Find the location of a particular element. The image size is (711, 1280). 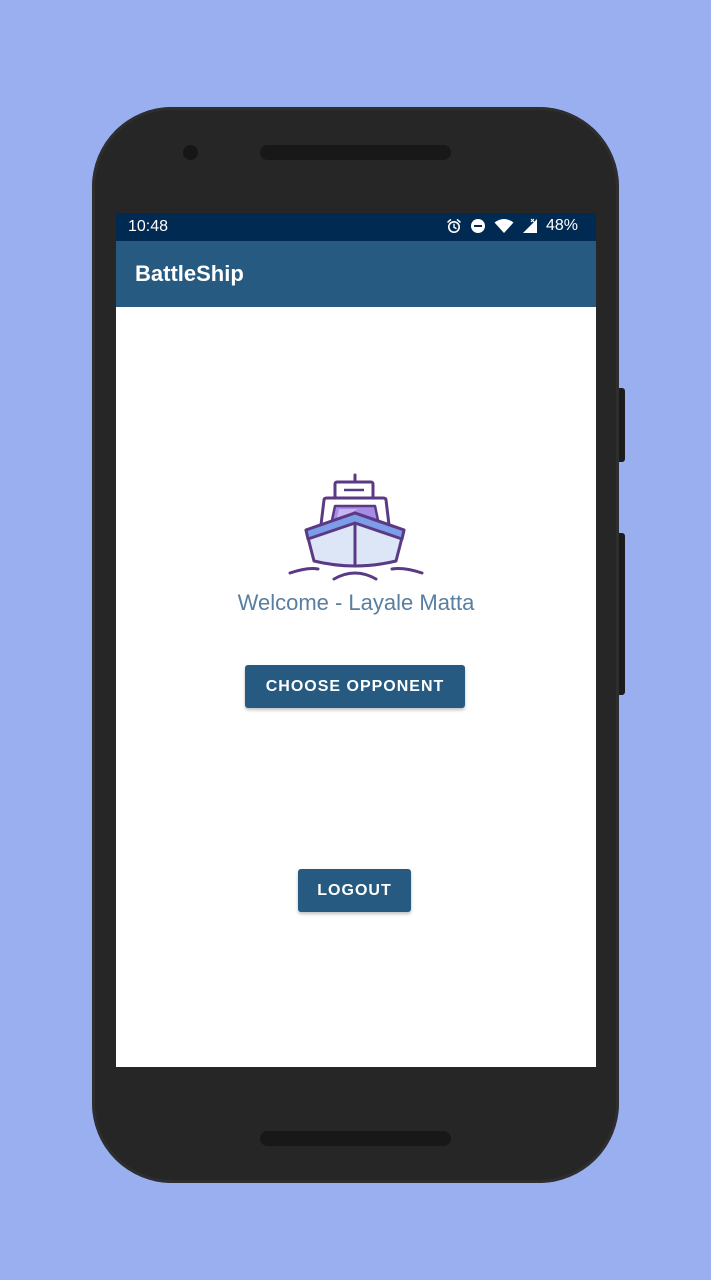

bottom-speaker is located at coordinates (355, 1138).